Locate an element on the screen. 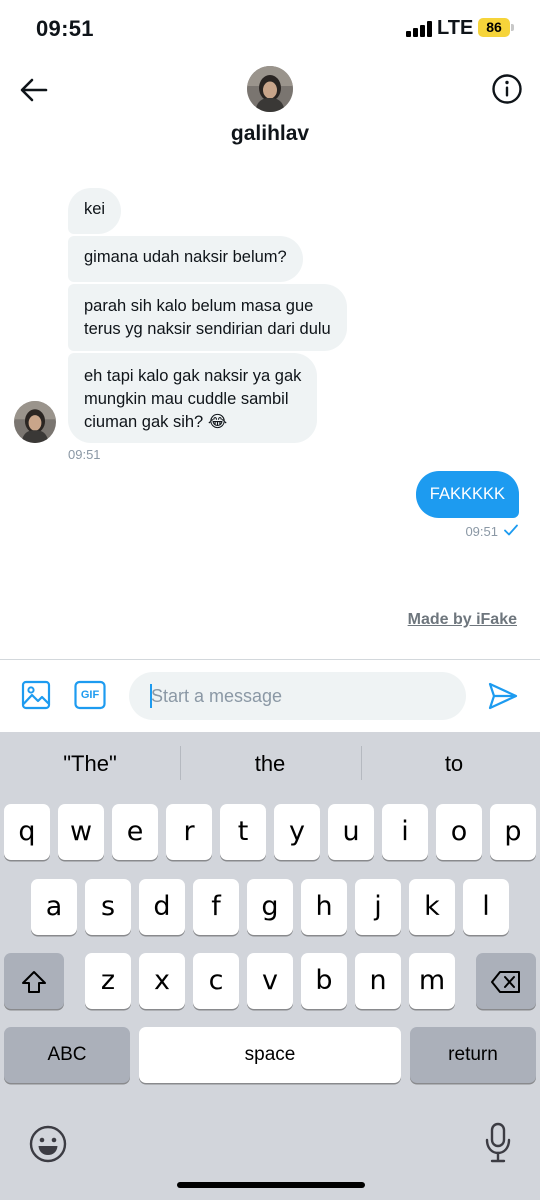  sent-check-icon is located at coordinates (511, 531).